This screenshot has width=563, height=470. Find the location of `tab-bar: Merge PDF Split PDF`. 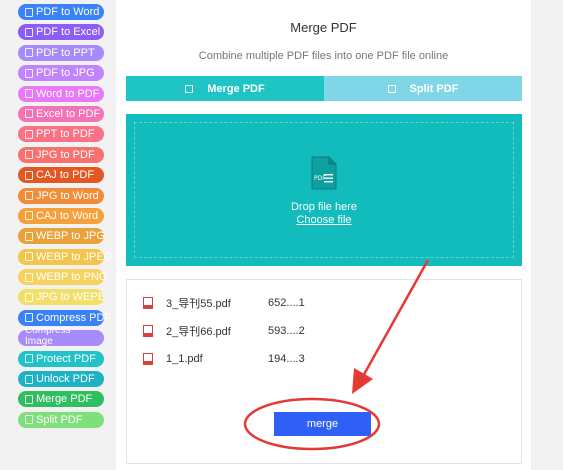

tab-bar: Merge PDF Split PDF is located at coordinates (324, 88).